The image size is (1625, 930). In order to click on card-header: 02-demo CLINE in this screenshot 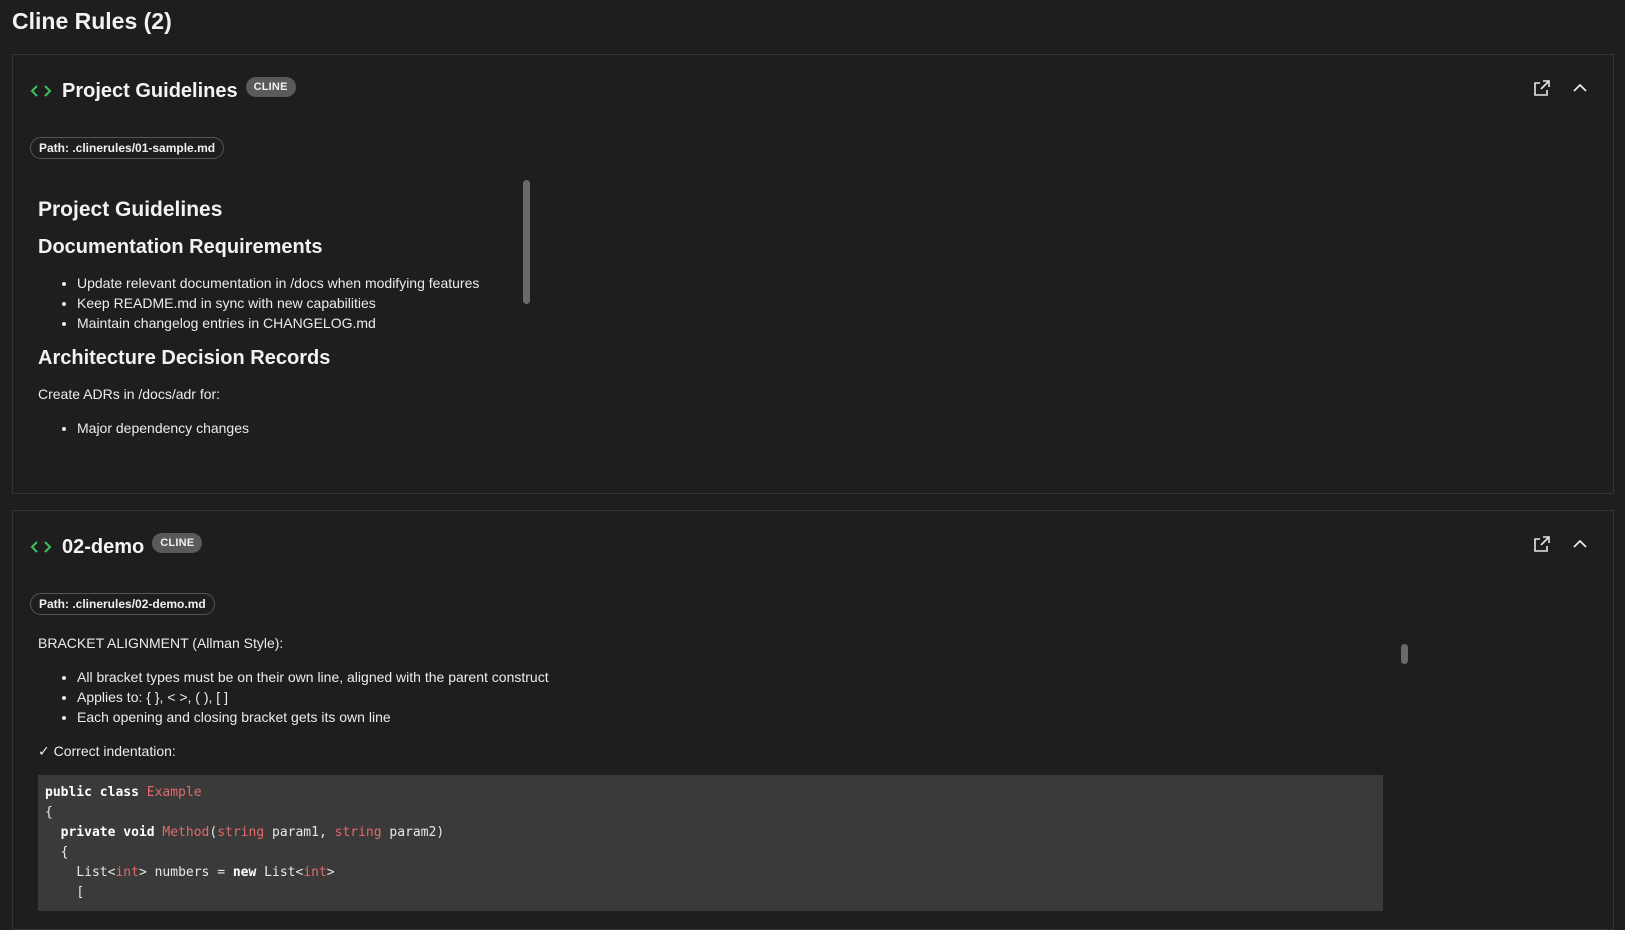, I will do `click(116, 547)`.